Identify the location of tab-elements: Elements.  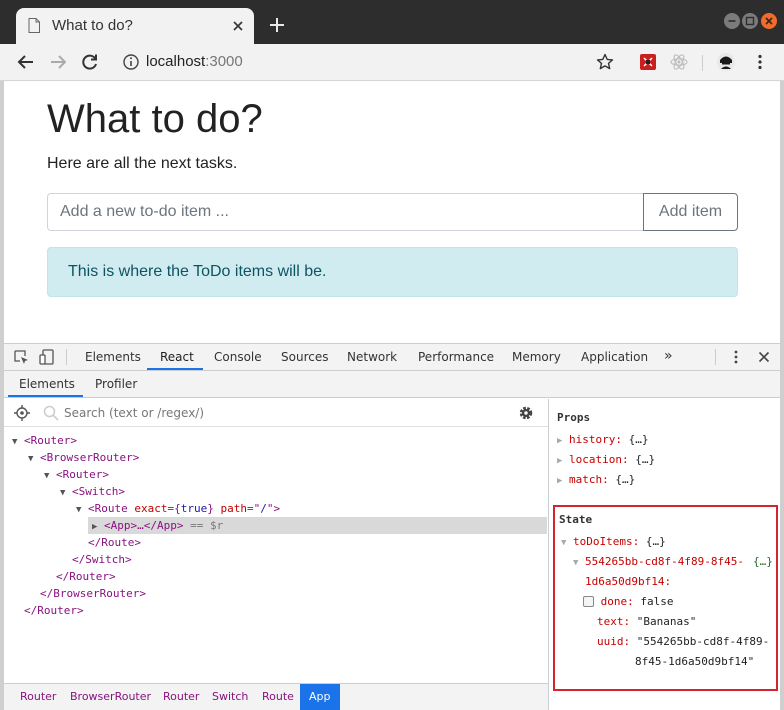
(113, 357).